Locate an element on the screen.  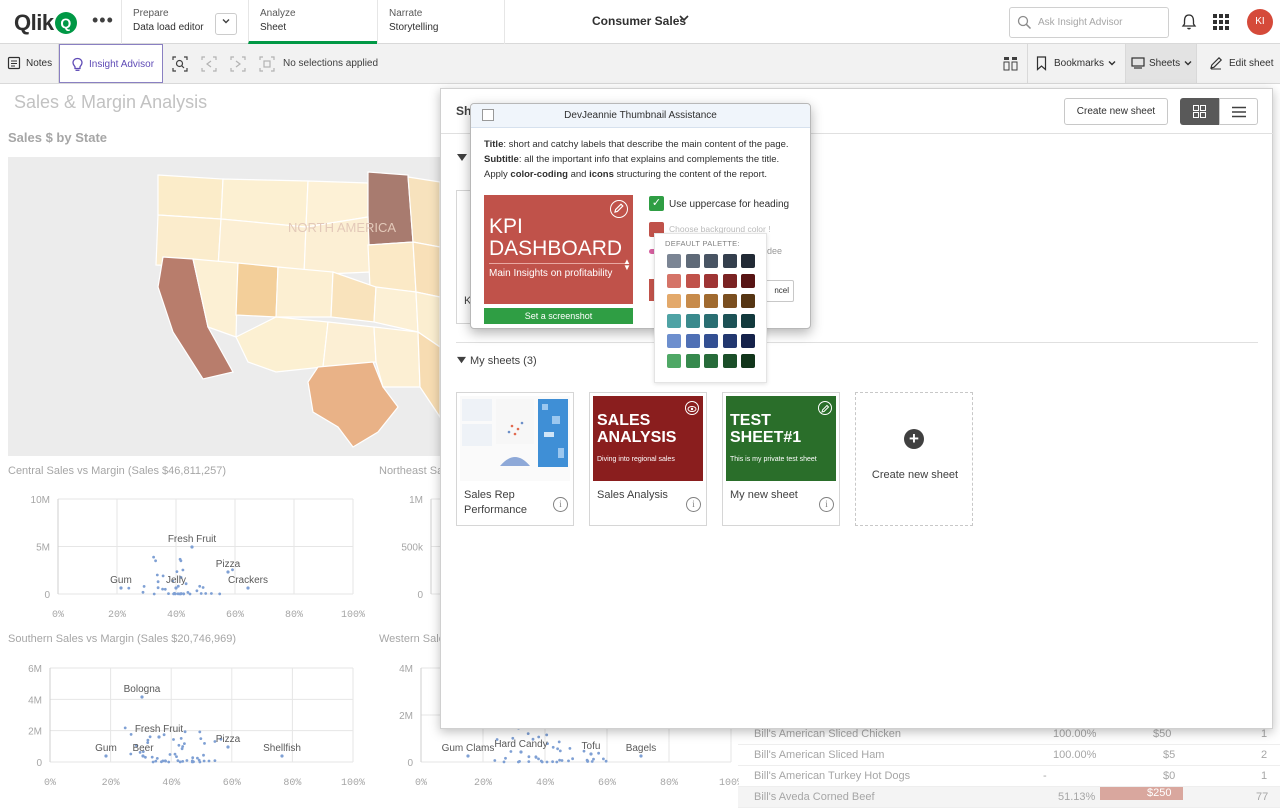
insight-advisor-button: Insight Advisor is located at coordinates (111, 63).